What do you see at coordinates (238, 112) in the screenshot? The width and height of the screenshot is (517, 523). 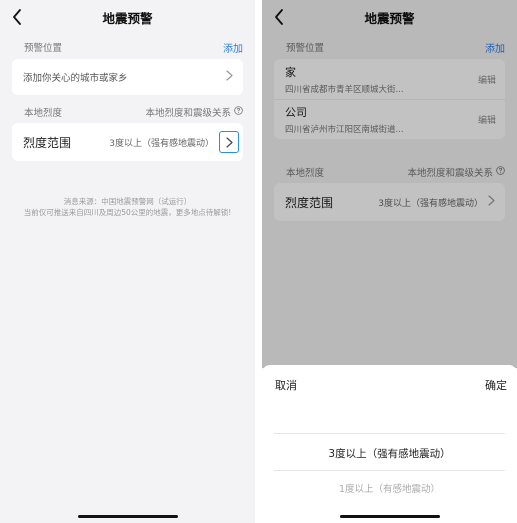 I see `help-circle-icon` at bounding box center [238, 112].